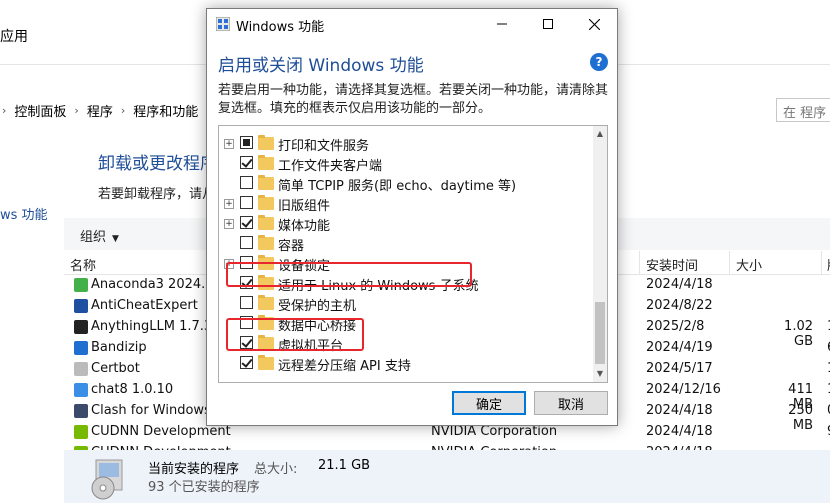 This screenshot has height=503, width=830. I want to click on scroll-down-icon: ▼, so click(600, 374).